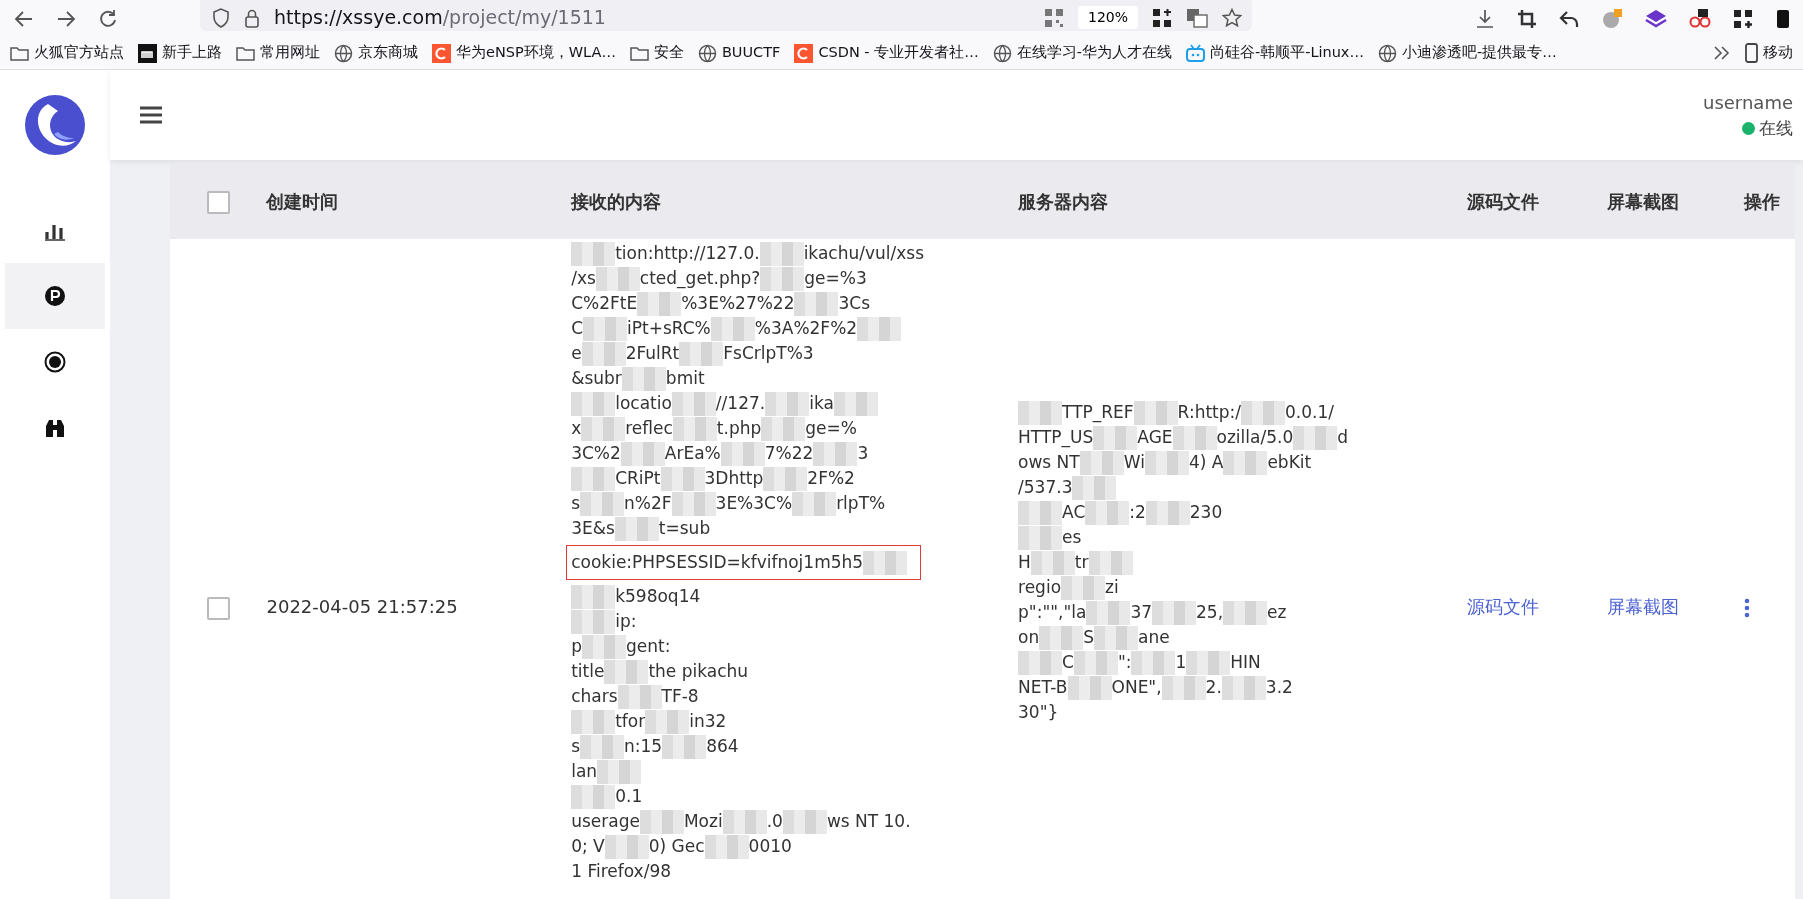  What do you see at coordinates (685, 378) in the screenshot?
I see `content-text: bmit` at bounding box center [685, 378].